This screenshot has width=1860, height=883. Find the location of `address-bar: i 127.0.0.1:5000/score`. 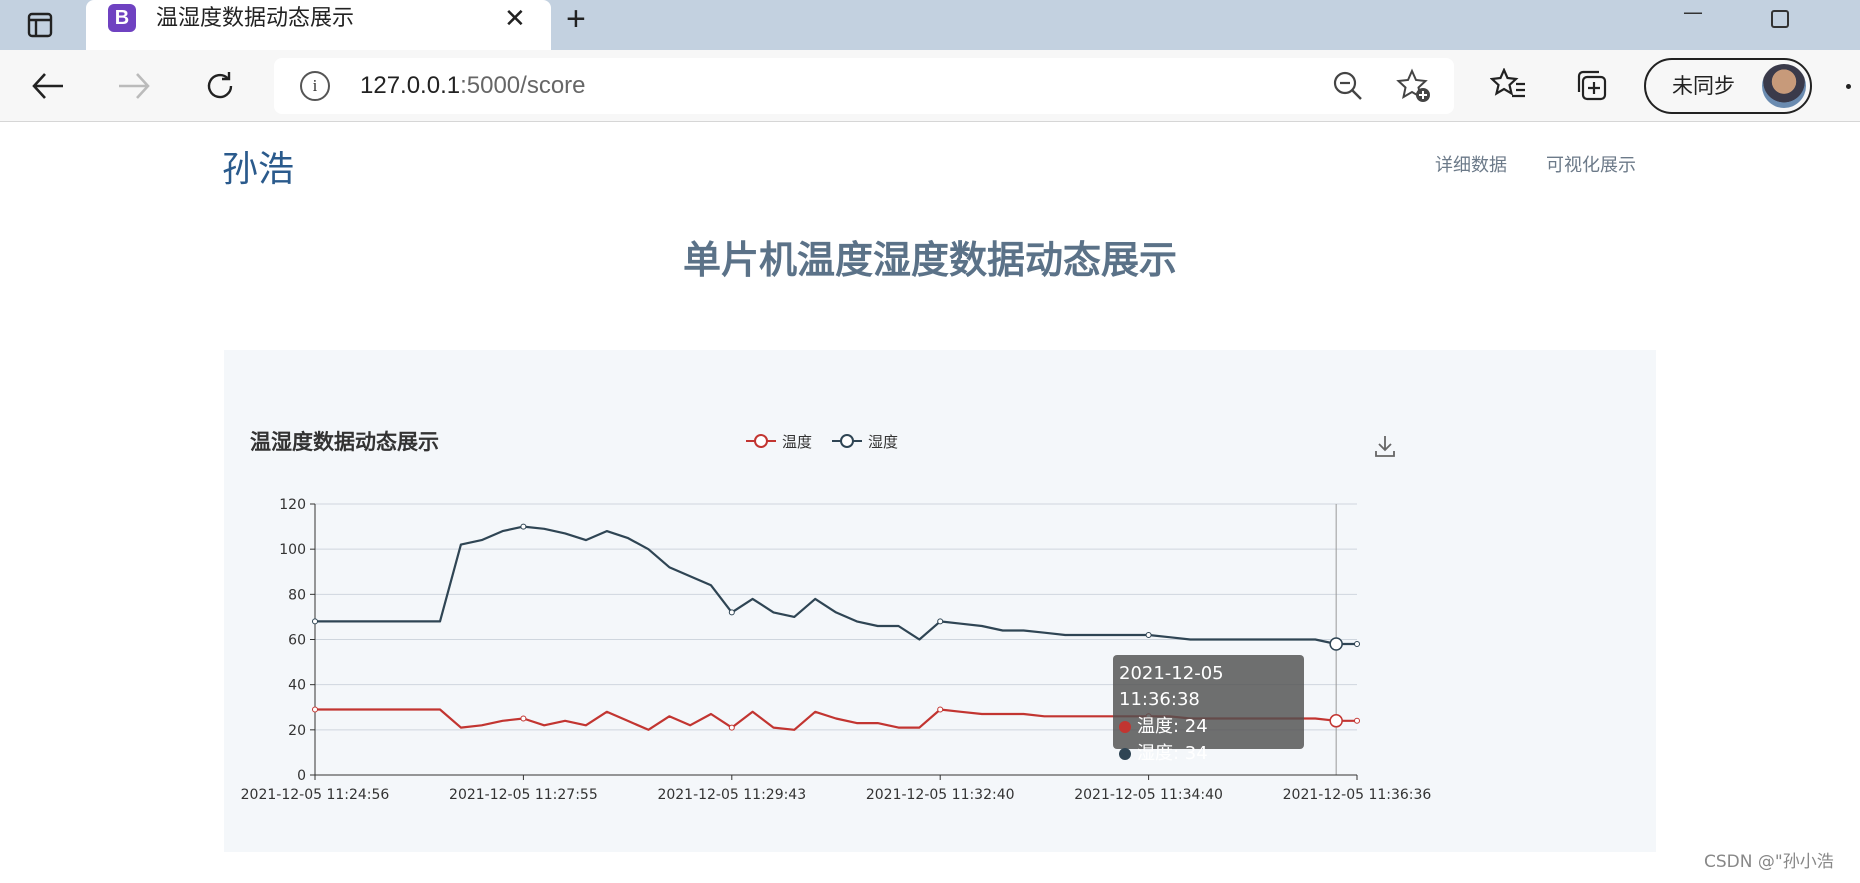

address-bar: i 127.0.0.1:5000/score is located at coordinates (864, 86).